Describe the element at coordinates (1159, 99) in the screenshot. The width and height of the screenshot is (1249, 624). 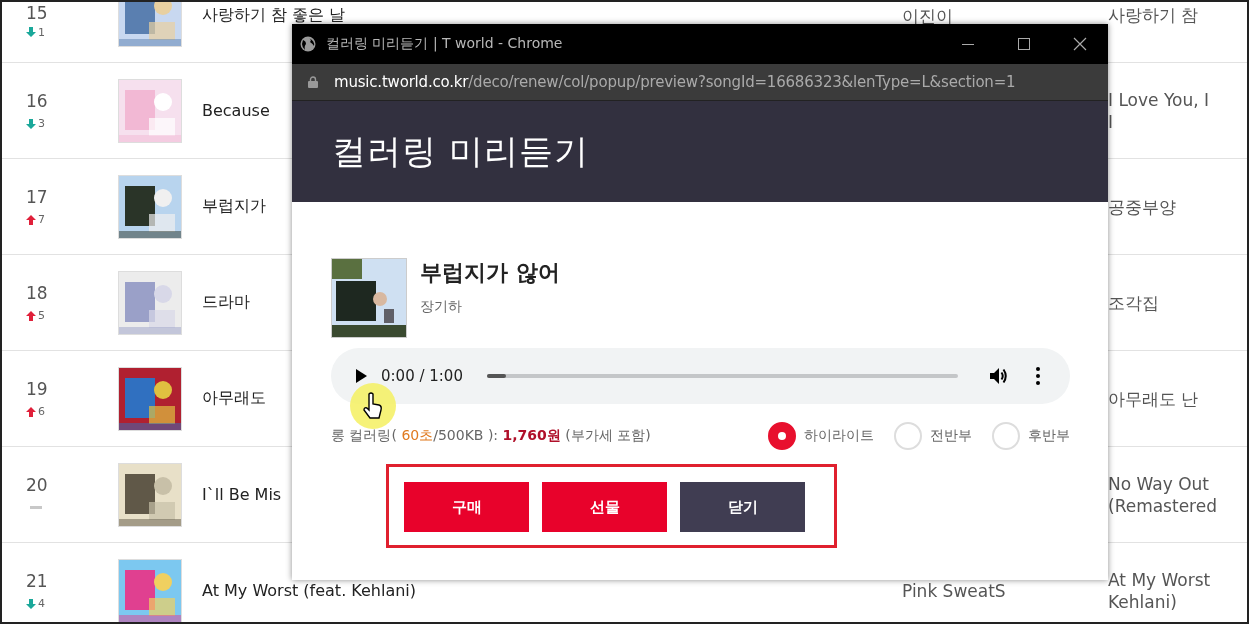
I see `album-name: I Love You, I` at that location.